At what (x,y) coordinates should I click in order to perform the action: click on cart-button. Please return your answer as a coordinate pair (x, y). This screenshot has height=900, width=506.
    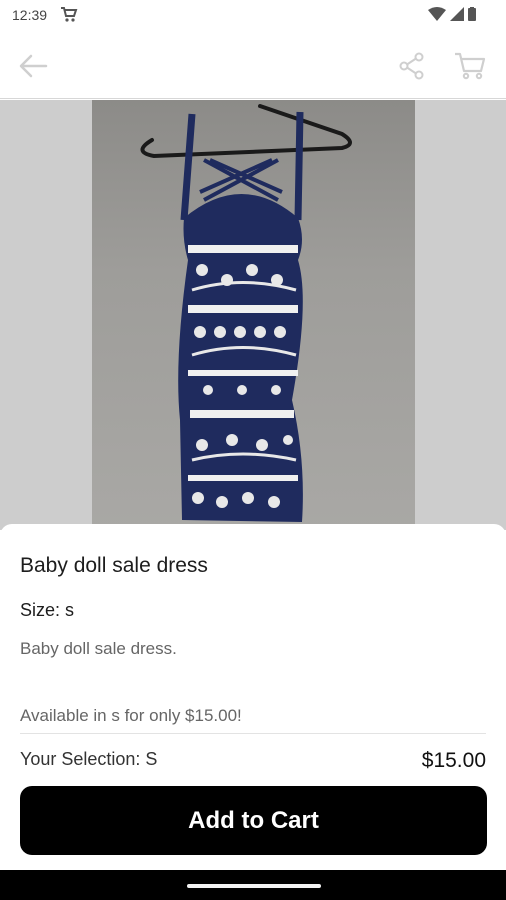
    Looking at the image, I should click on (470, 66).